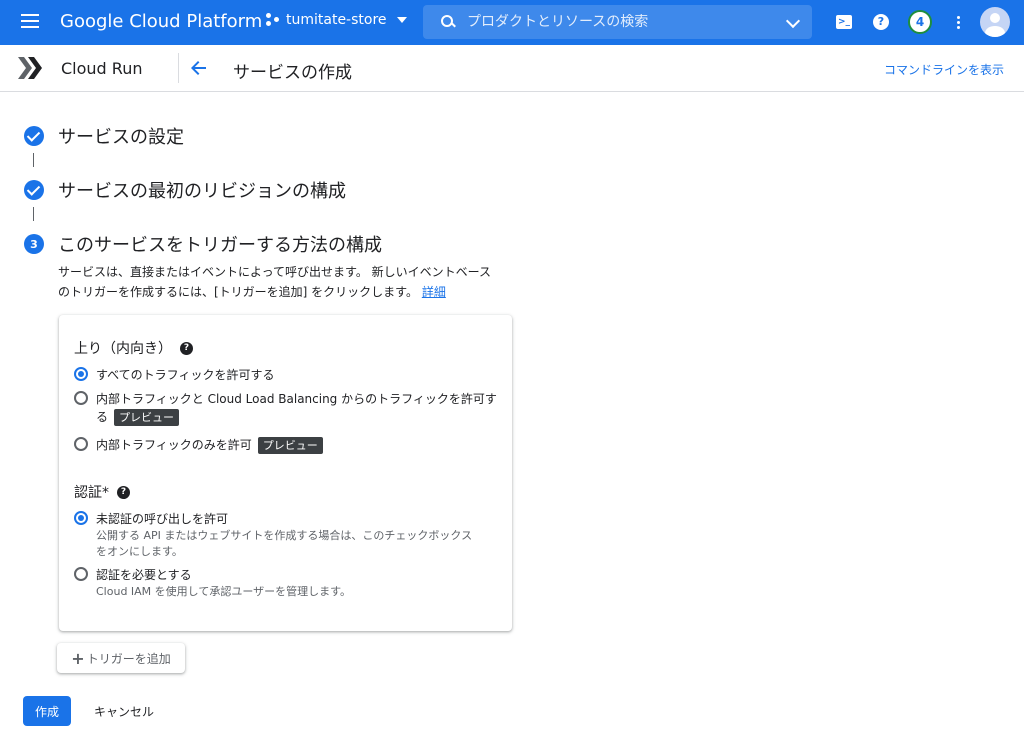 The height and width of the screenshot is (740, 1024). What do you see at coordinates (224, 583) in the screenshot?
I see `radio-label: 認証を必要とする Cloud IAM を使用して承認ユーザーを管理します。` at bounding box center [224, 583].